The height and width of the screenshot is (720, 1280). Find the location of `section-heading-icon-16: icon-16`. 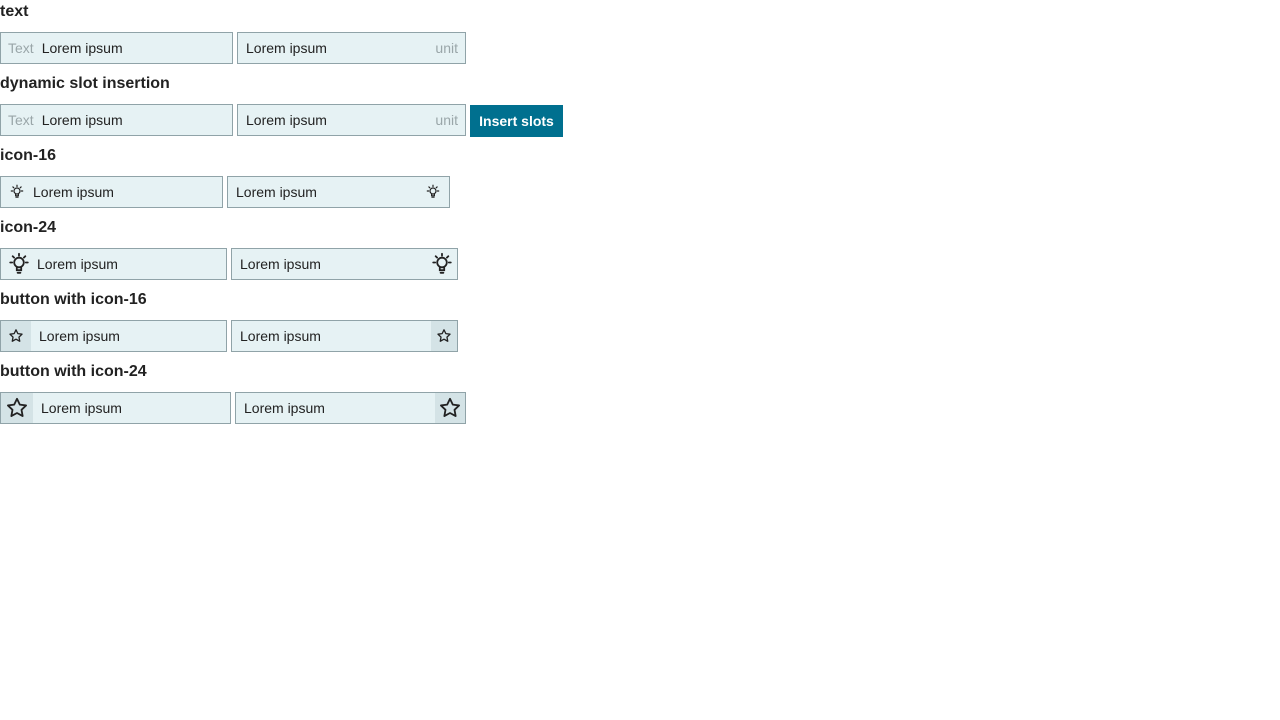

section-heading-icon-16: icon-16 is located at coordinates (28, 155).